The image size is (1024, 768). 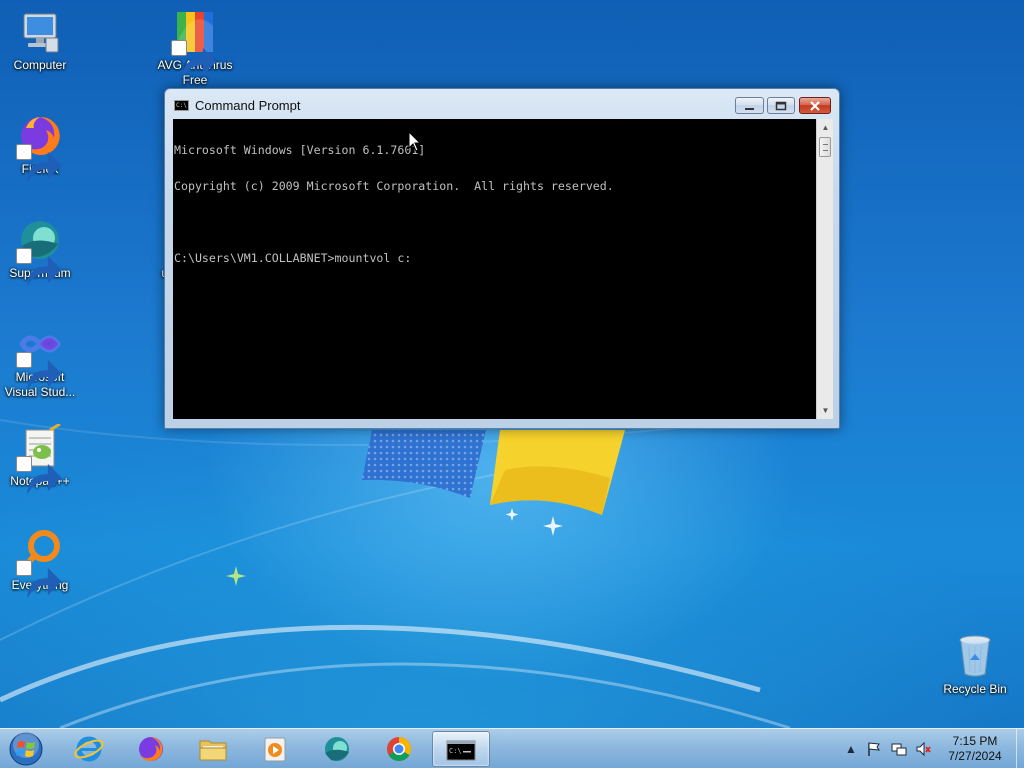 What do you see at coordinates (415, 141) in the screenshot?
I see `mouse-cursor-icon` at bounding box center [415, 141].